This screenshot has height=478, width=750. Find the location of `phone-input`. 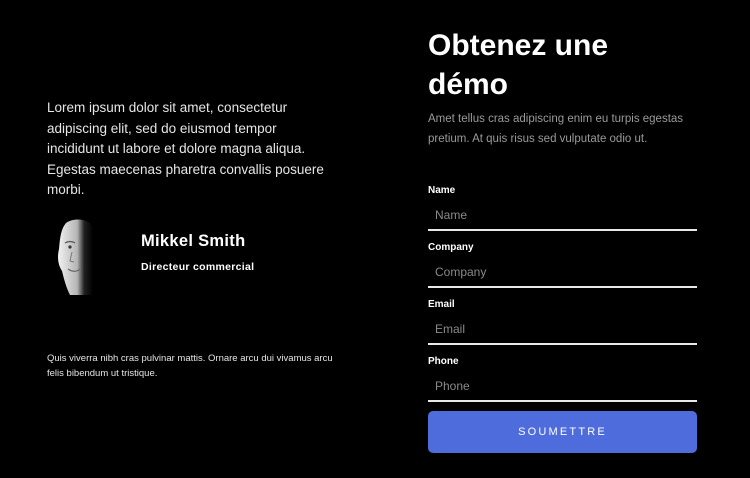

phone-input is located at coordinates (562, 387).